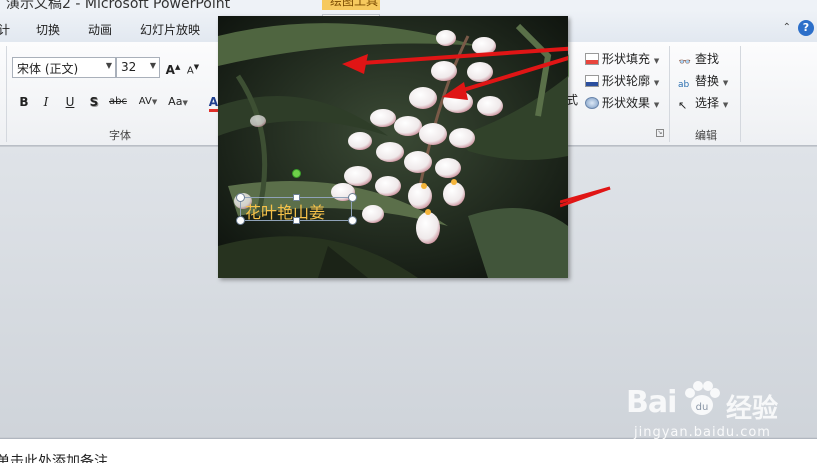  Describe the element at coordinates (100, 29) in the screenshot. I see `tab-animations: 动画` at that location.